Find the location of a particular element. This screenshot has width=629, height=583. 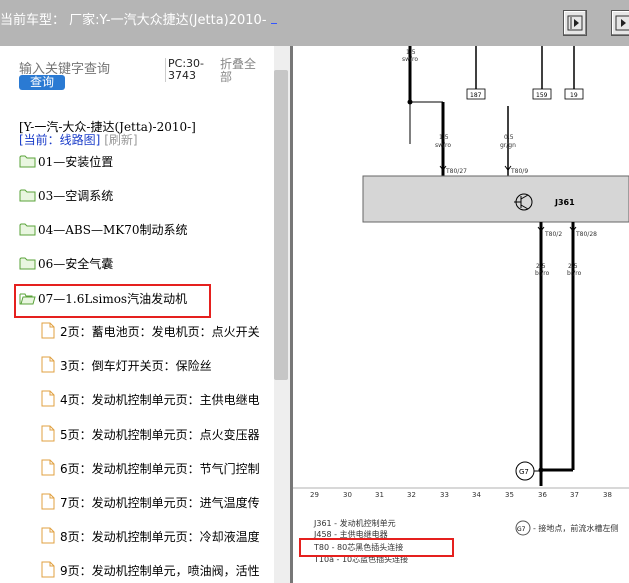

tree-page-label: 2页：蓄电池页：发电机页：点火开关 is located at coordinates (160, 332).